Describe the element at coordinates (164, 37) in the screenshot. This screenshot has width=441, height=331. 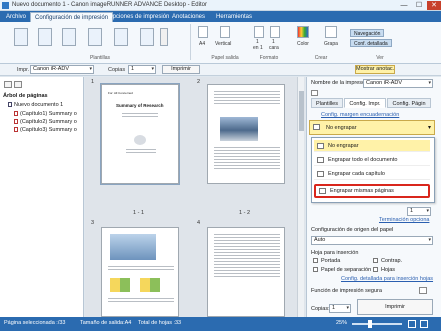
I see `scroll-icon` at that location.